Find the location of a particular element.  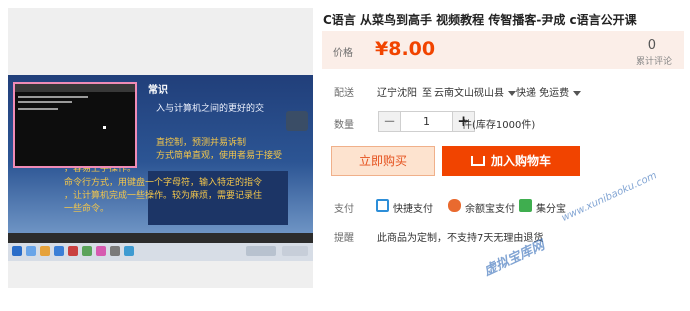

shipping-method: 快递 免运费 is located at coordinates (543, 93).